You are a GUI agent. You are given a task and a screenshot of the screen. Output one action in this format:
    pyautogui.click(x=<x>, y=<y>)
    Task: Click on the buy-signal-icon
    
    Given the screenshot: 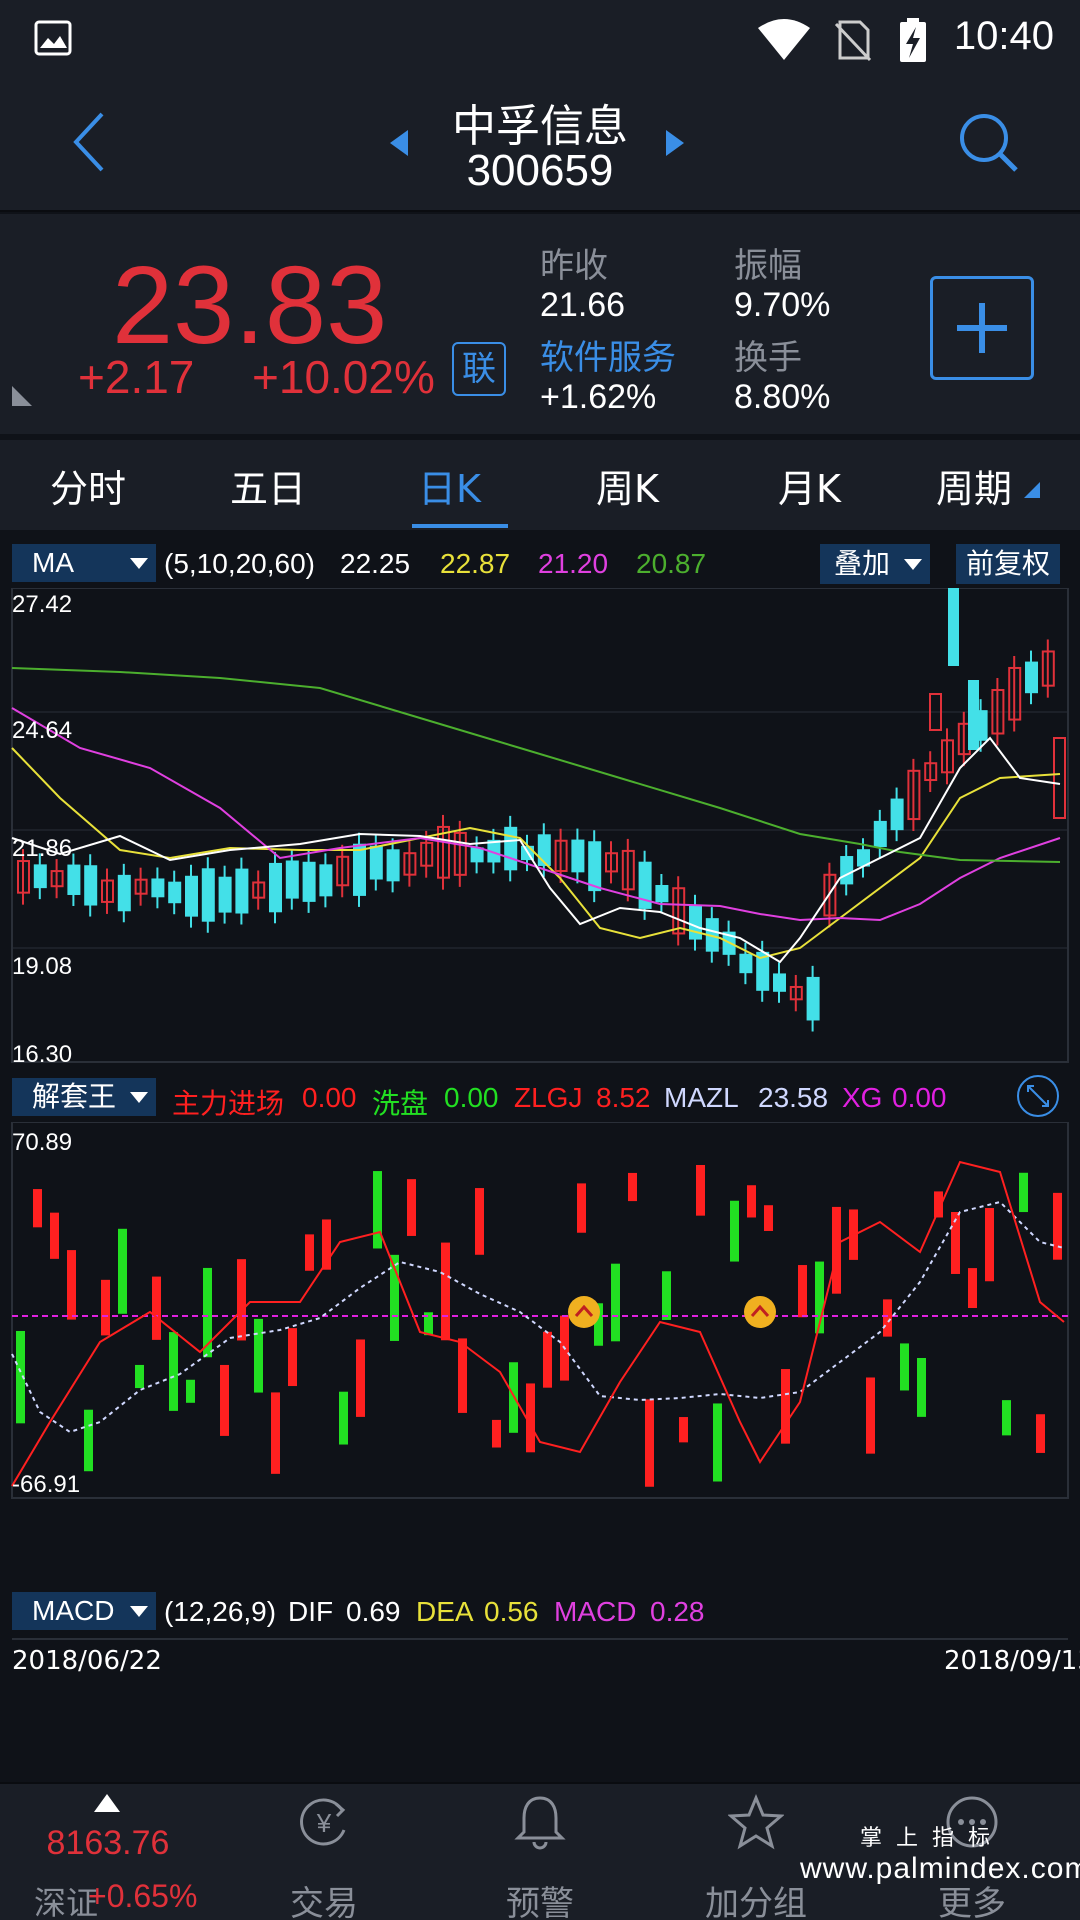 What is the action you would take?
    pyautogui.click(x=760, y=1312)
    